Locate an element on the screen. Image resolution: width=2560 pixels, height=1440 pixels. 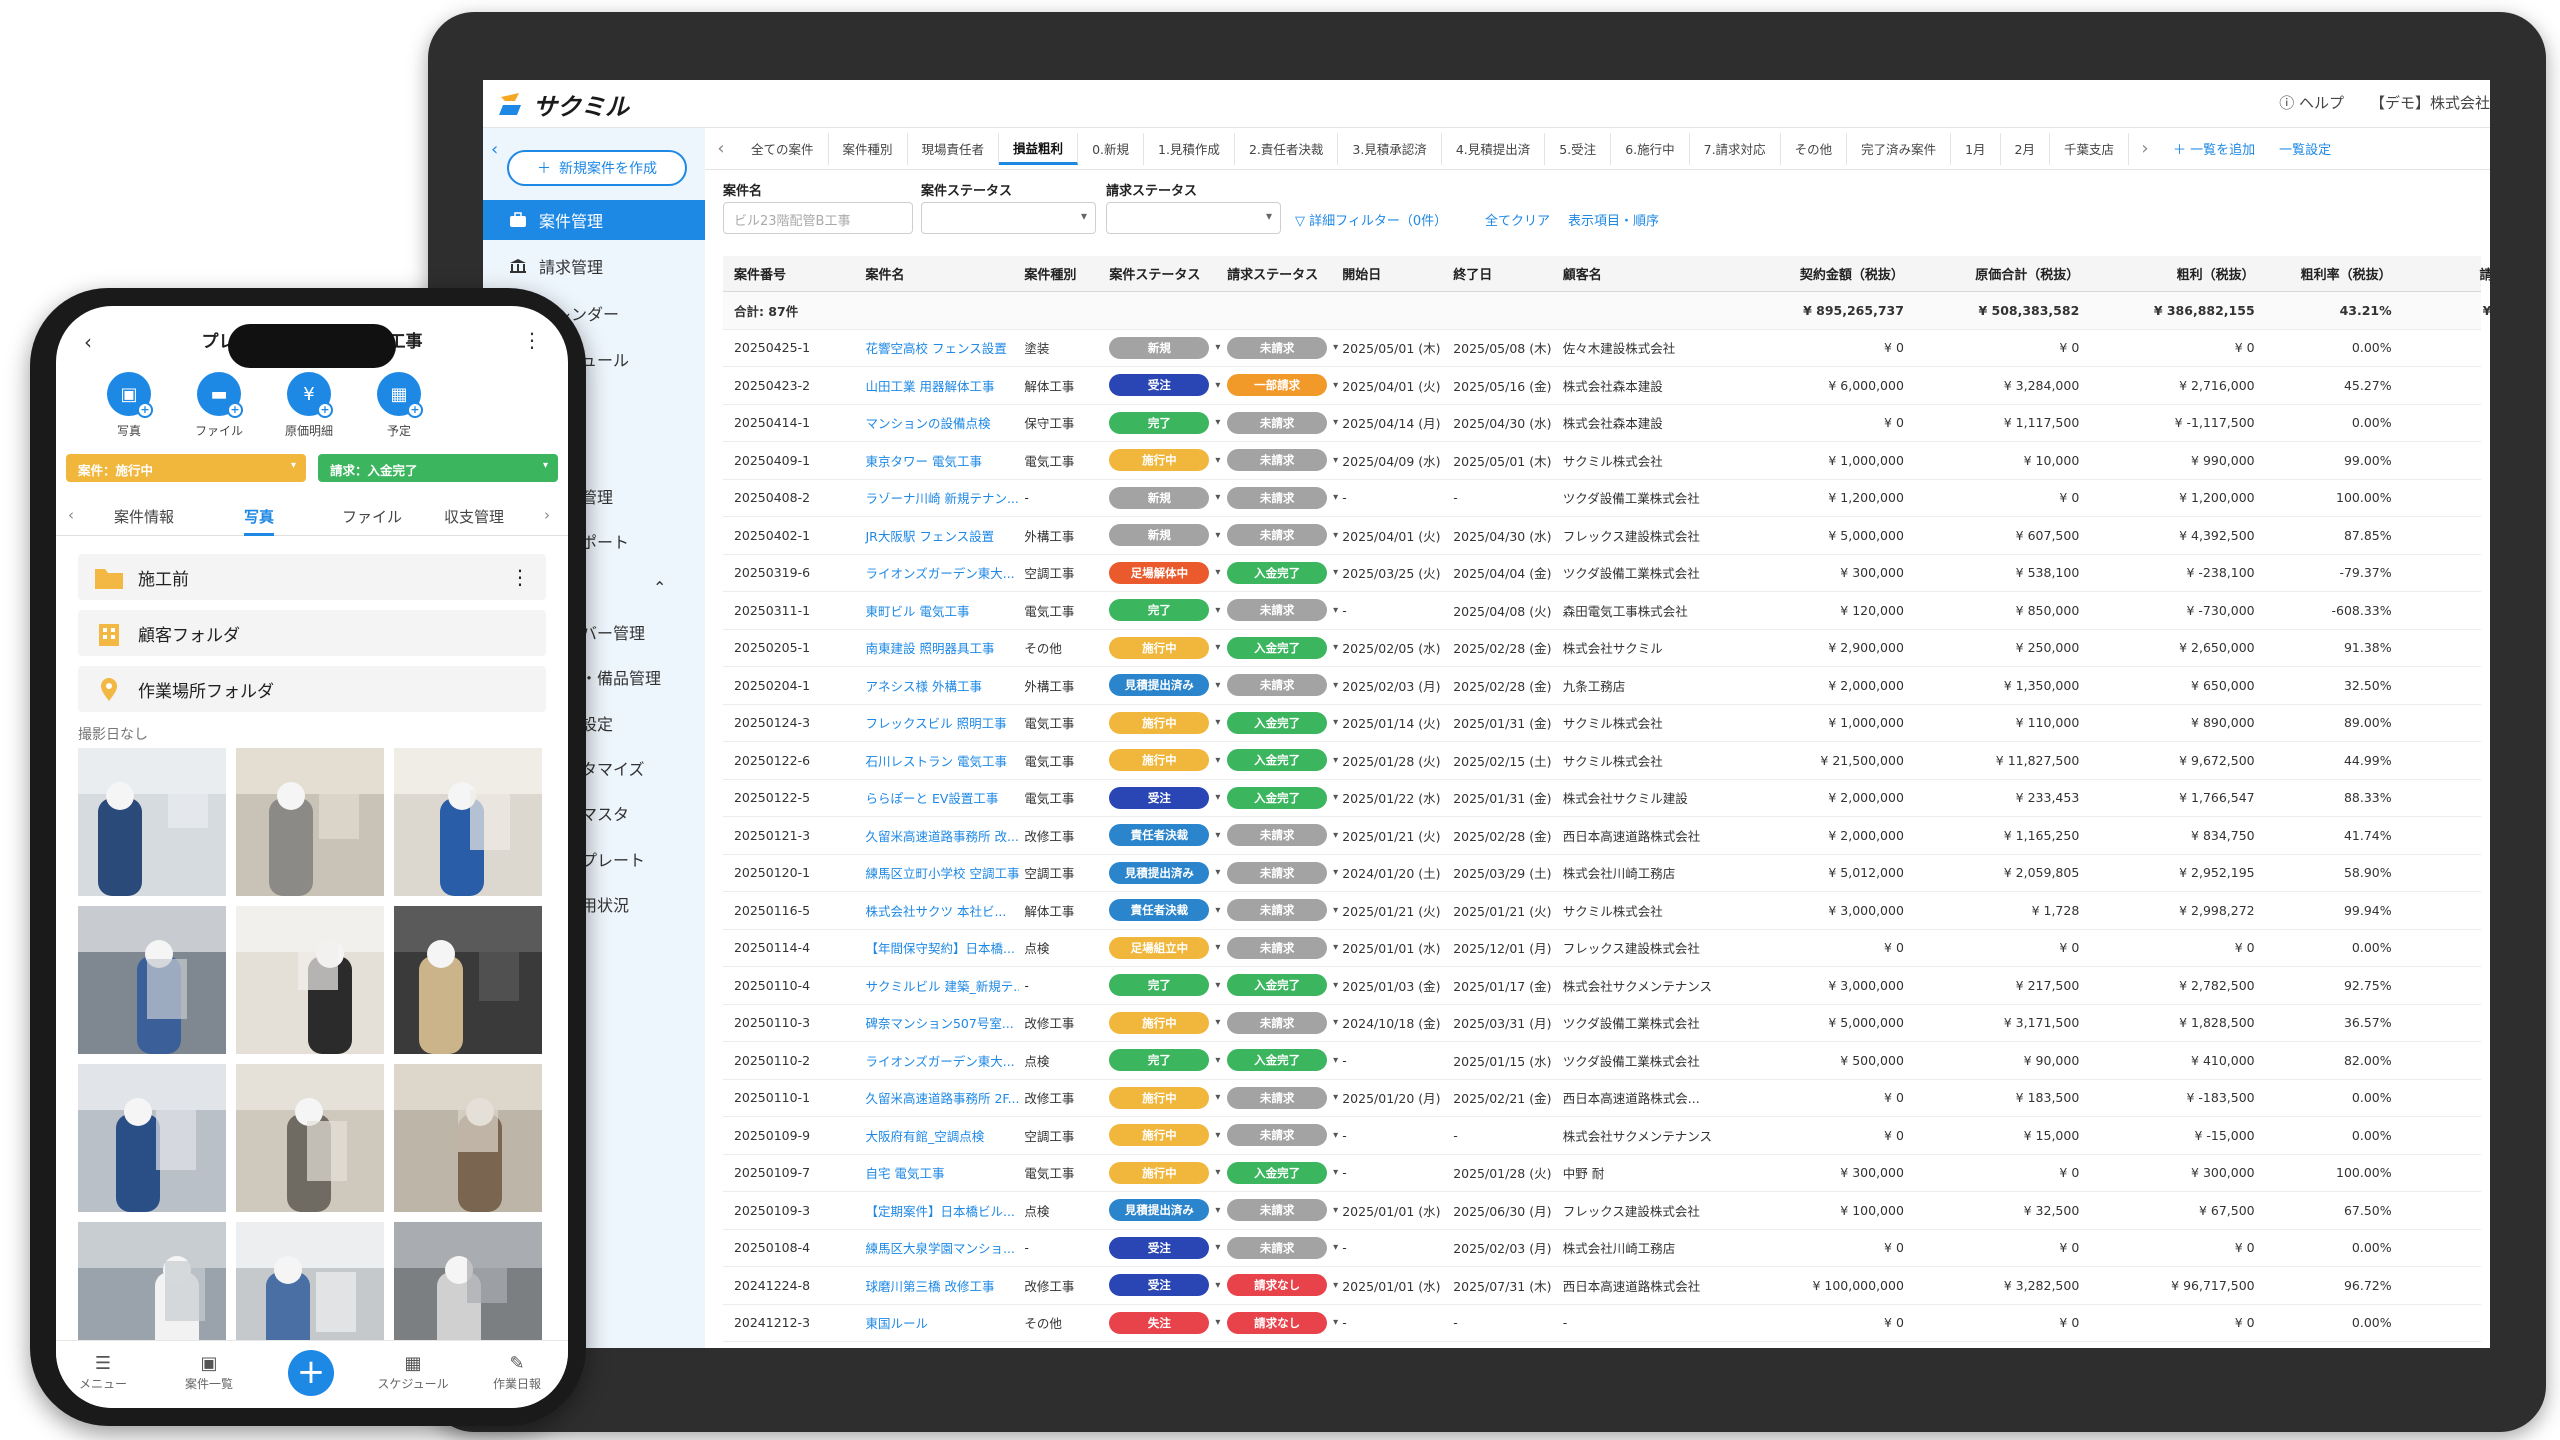
row-cell-4: 請求なし ▾ is located at coordinates (1284, 1323).